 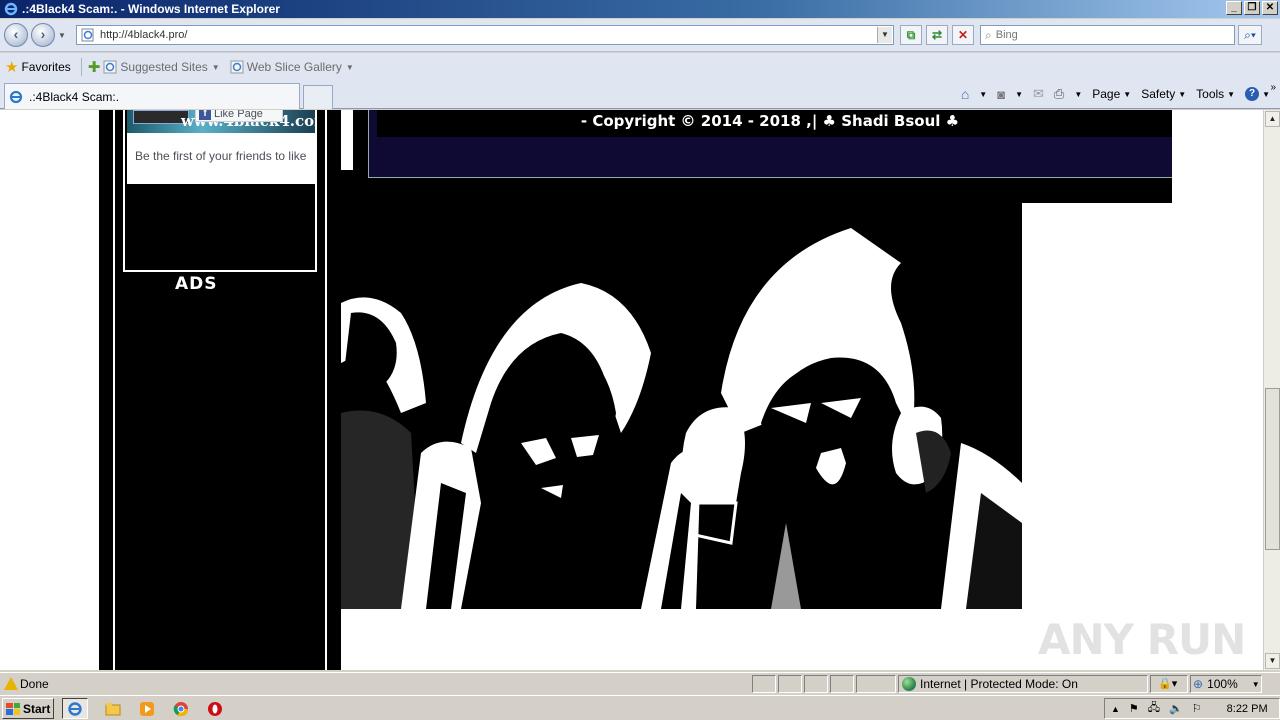 I want to click on vertical-scrollbar: ▲ ▼, so click(x=1271, y=390).